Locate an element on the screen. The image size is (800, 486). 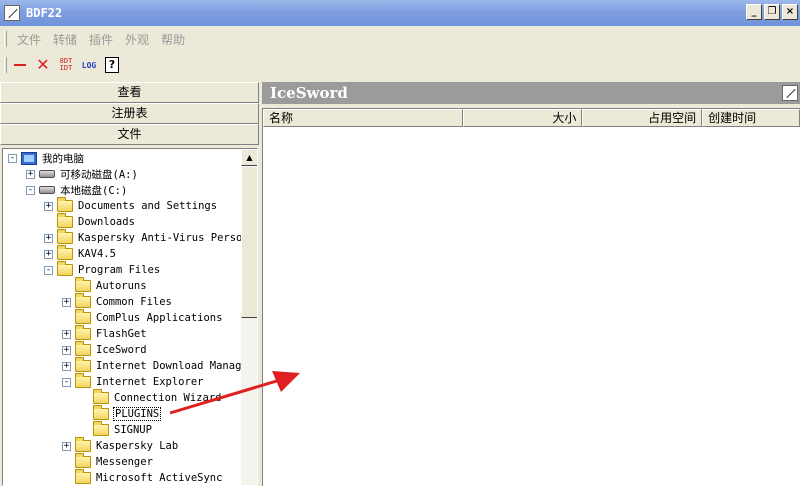
tree-node-label: Connection Wizard is located at coordinates (168, 398).